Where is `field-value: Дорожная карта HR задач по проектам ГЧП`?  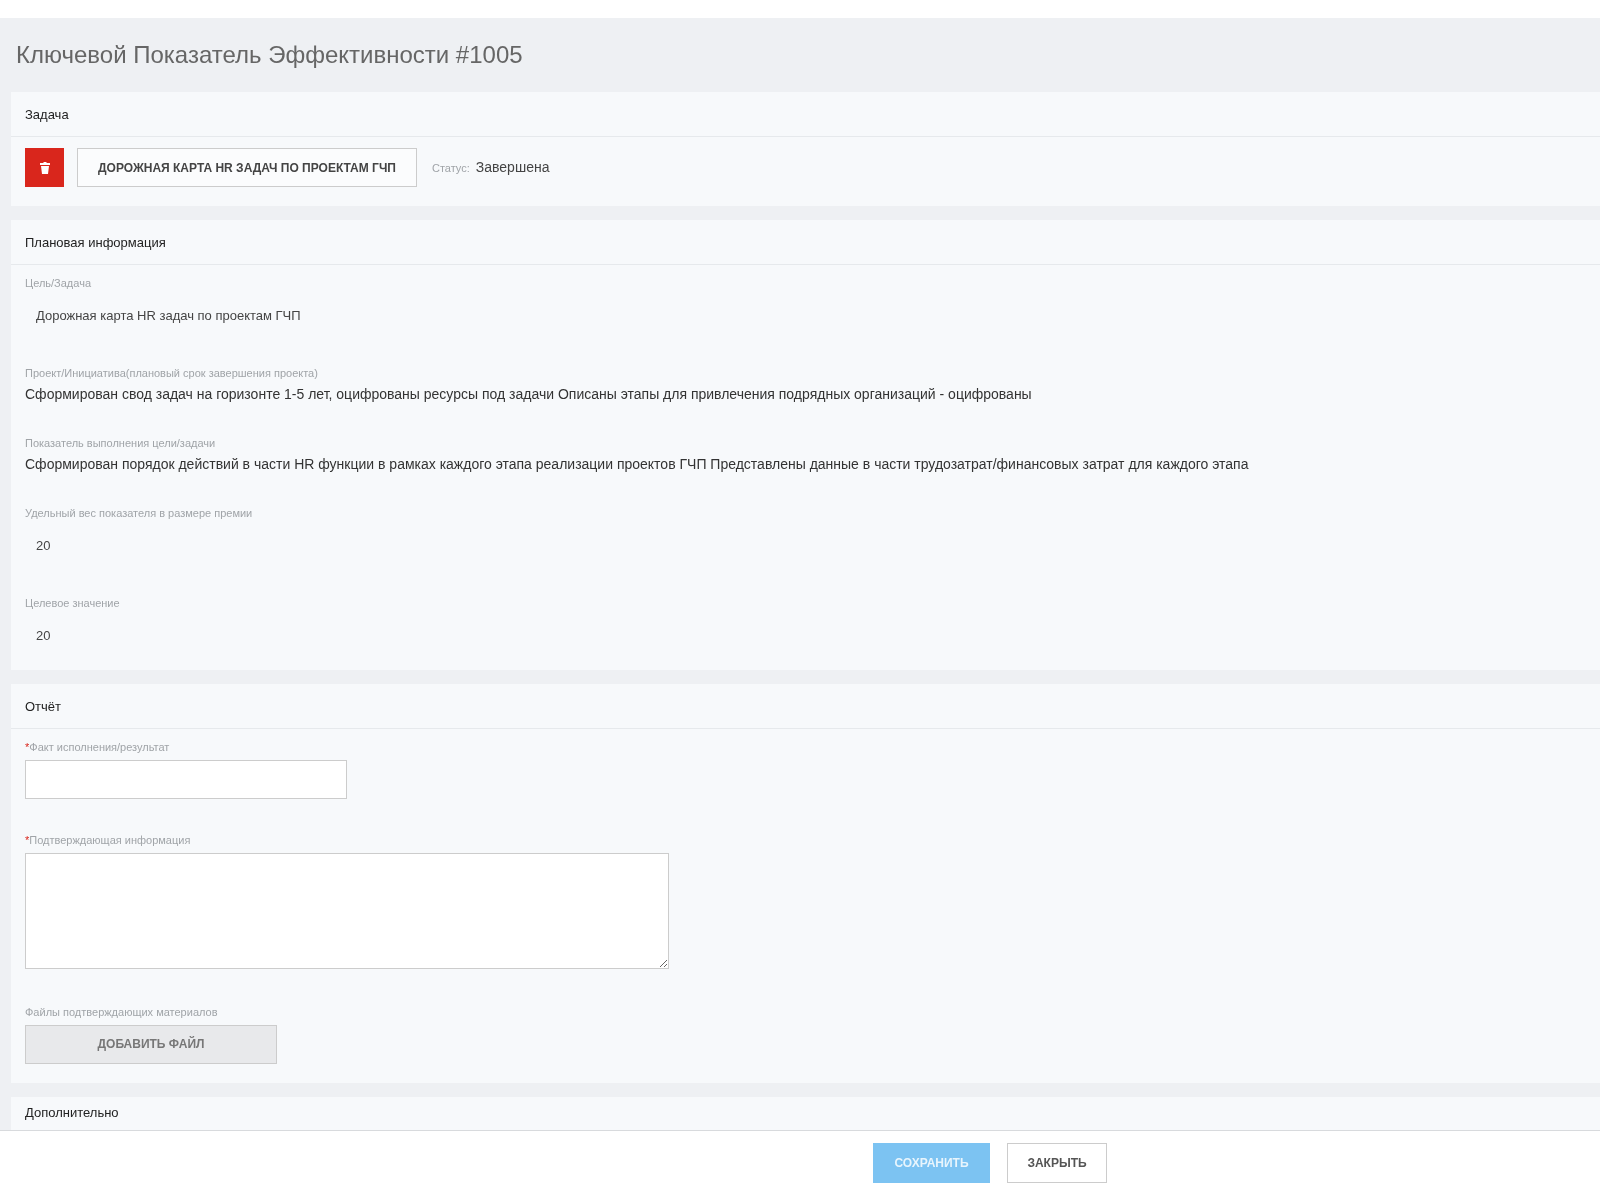 field-value: Дорожная карта HR задач по проектам ГЧП is located at coordinates (168, 315).